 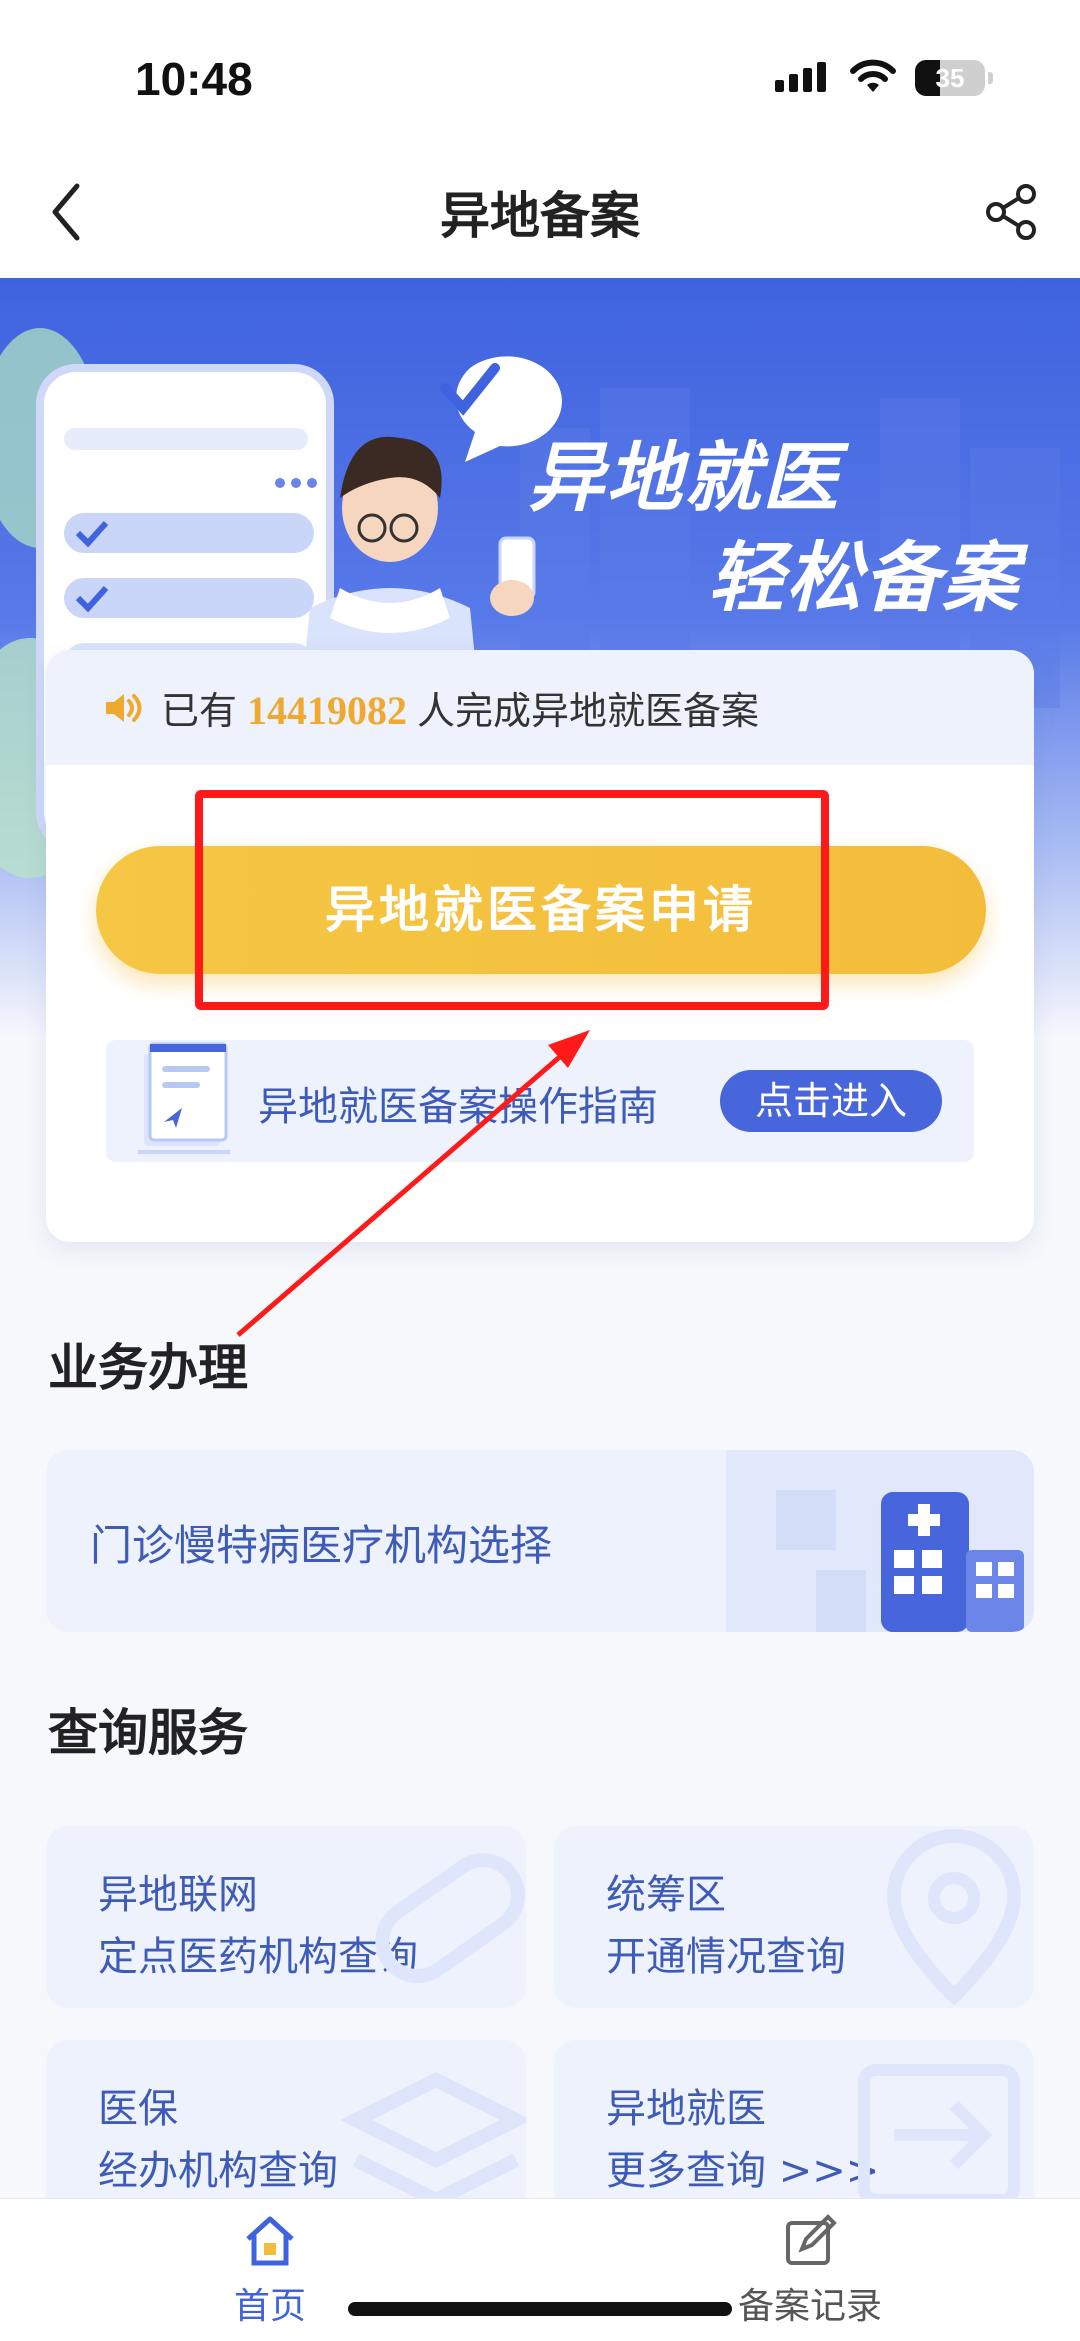 I want to click on guide-text: 异地就医备案操作指南, so click(x=458, y=1107).